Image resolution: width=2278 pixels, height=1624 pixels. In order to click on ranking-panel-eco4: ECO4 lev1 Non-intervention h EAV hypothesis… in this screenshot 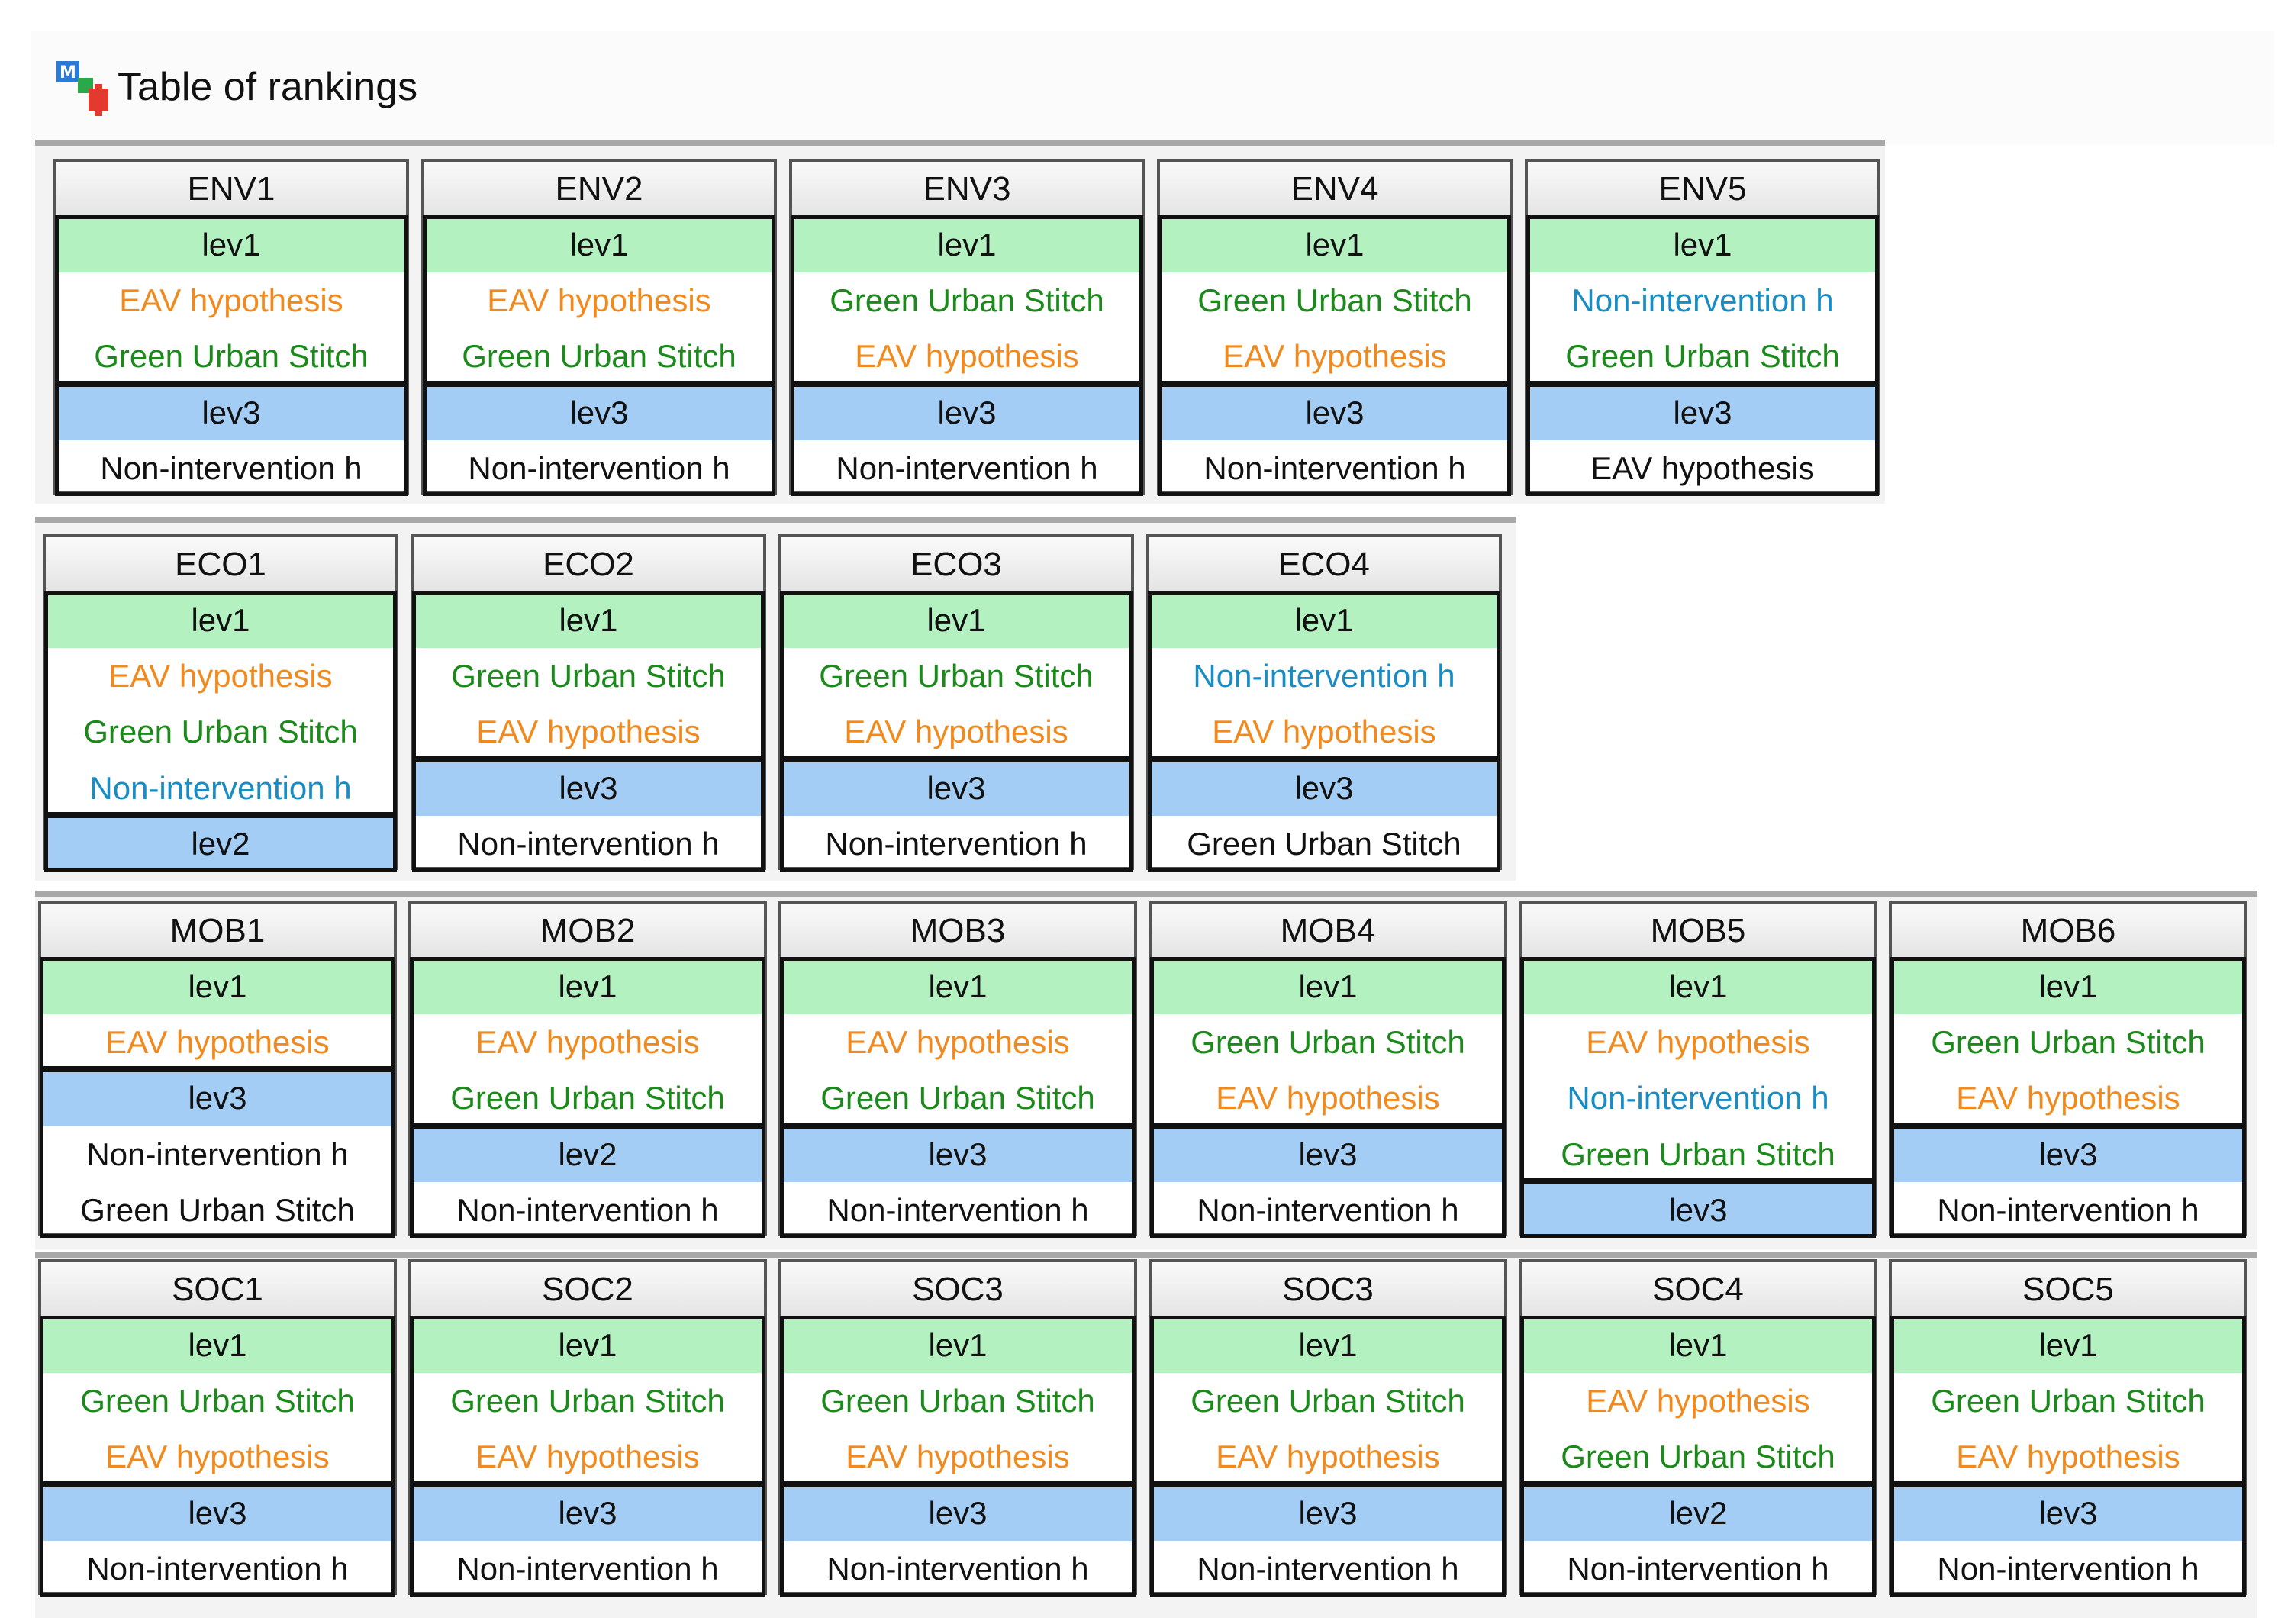, I will do `click(1324, 703)`.